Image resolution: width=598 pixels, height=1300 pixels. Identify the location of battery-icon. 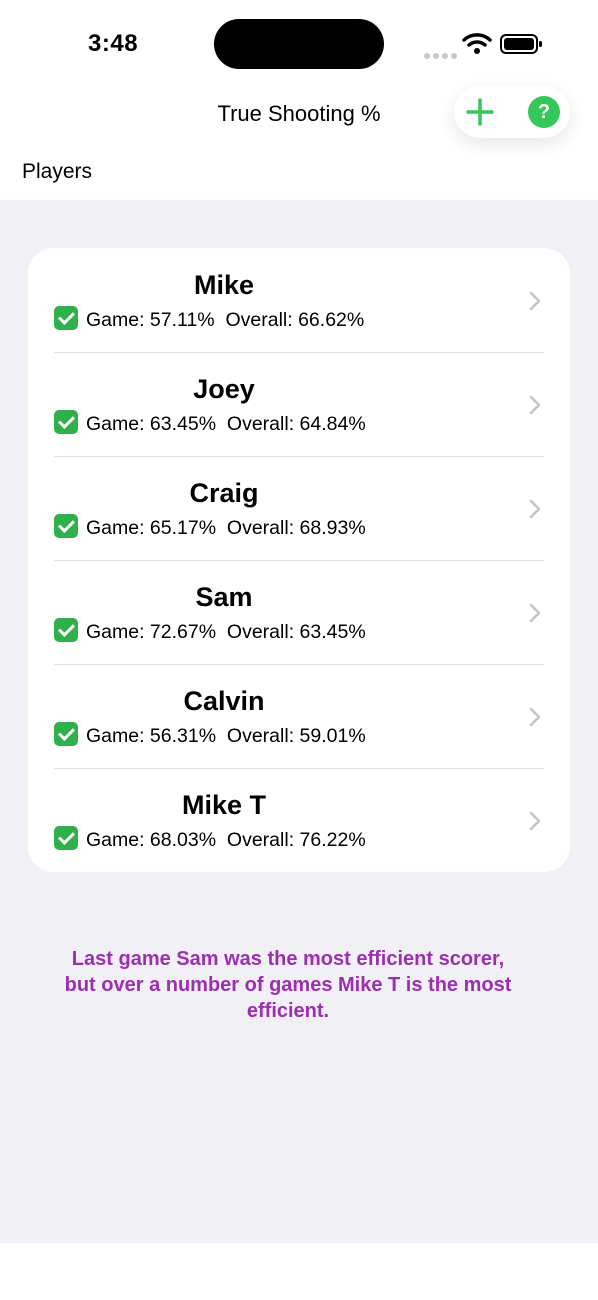
(521, 44).